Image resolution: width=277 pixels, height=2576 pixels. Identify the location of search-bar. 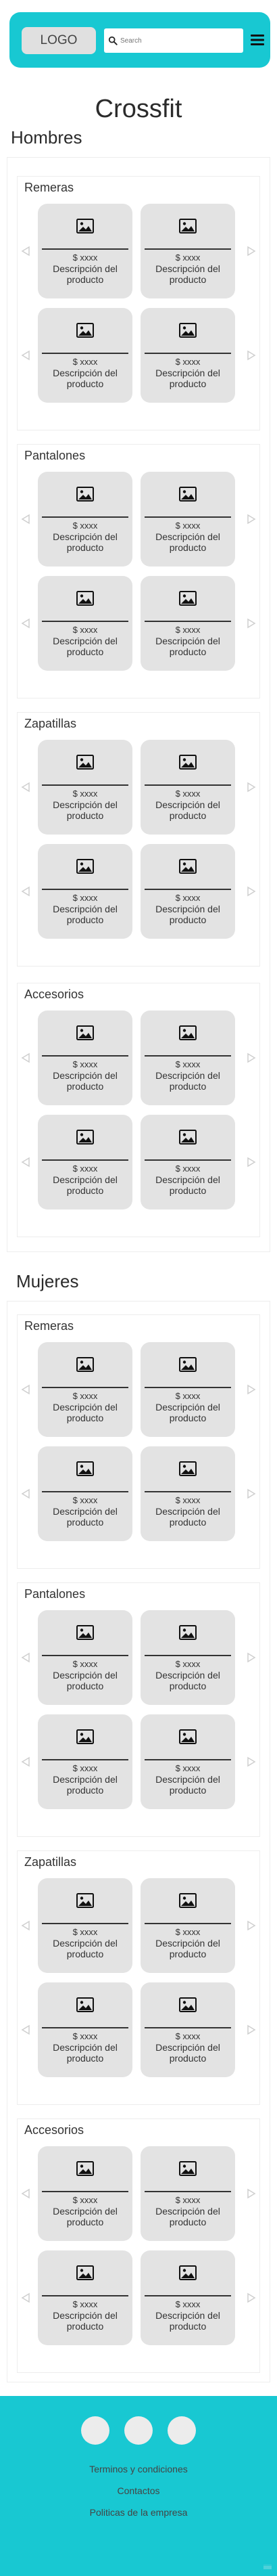
(173, 40).